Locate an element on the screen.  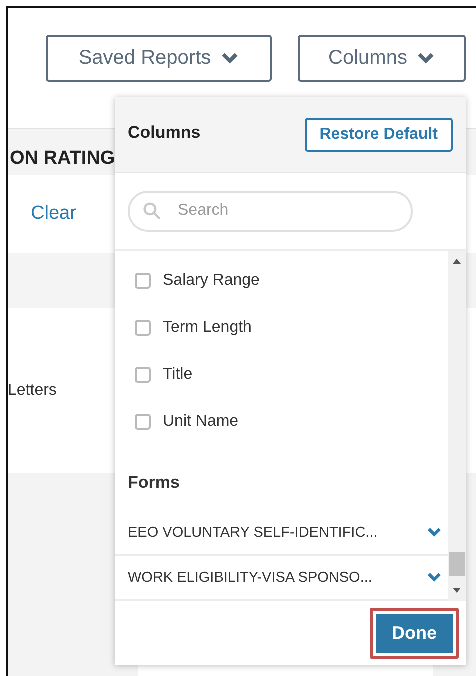
dropdown-button: Columns is located at coordinates (382, 58).